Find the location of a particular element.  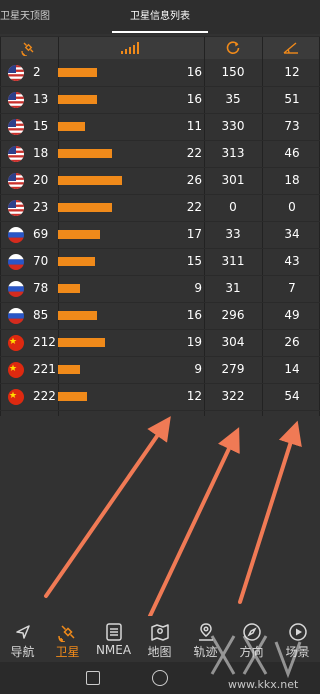

arrow-elevation is located at coordinates (270, 512).